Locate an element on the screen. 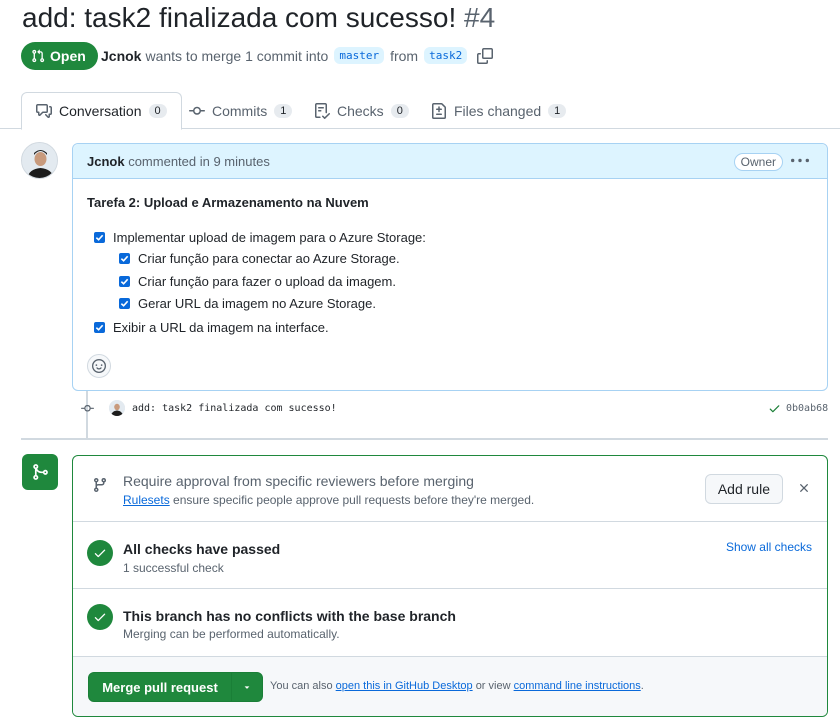 The image size is (840, 722). command-line-link: command line instructions is located at coordinates (577, 686).